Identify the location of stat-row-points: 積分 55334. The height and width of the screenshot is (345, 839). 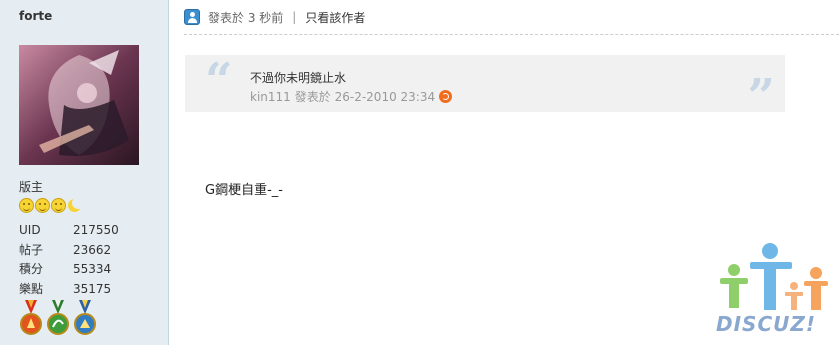
(84, 270).